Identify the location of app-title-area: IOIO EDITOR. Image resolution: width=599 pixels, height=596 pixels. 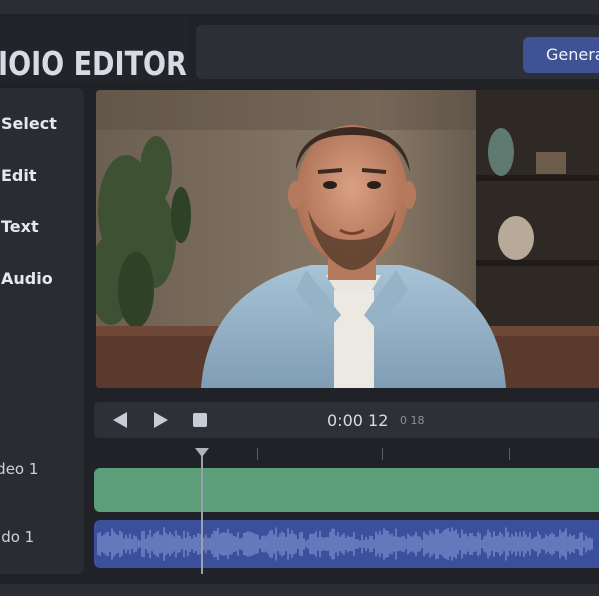
(95, 49).